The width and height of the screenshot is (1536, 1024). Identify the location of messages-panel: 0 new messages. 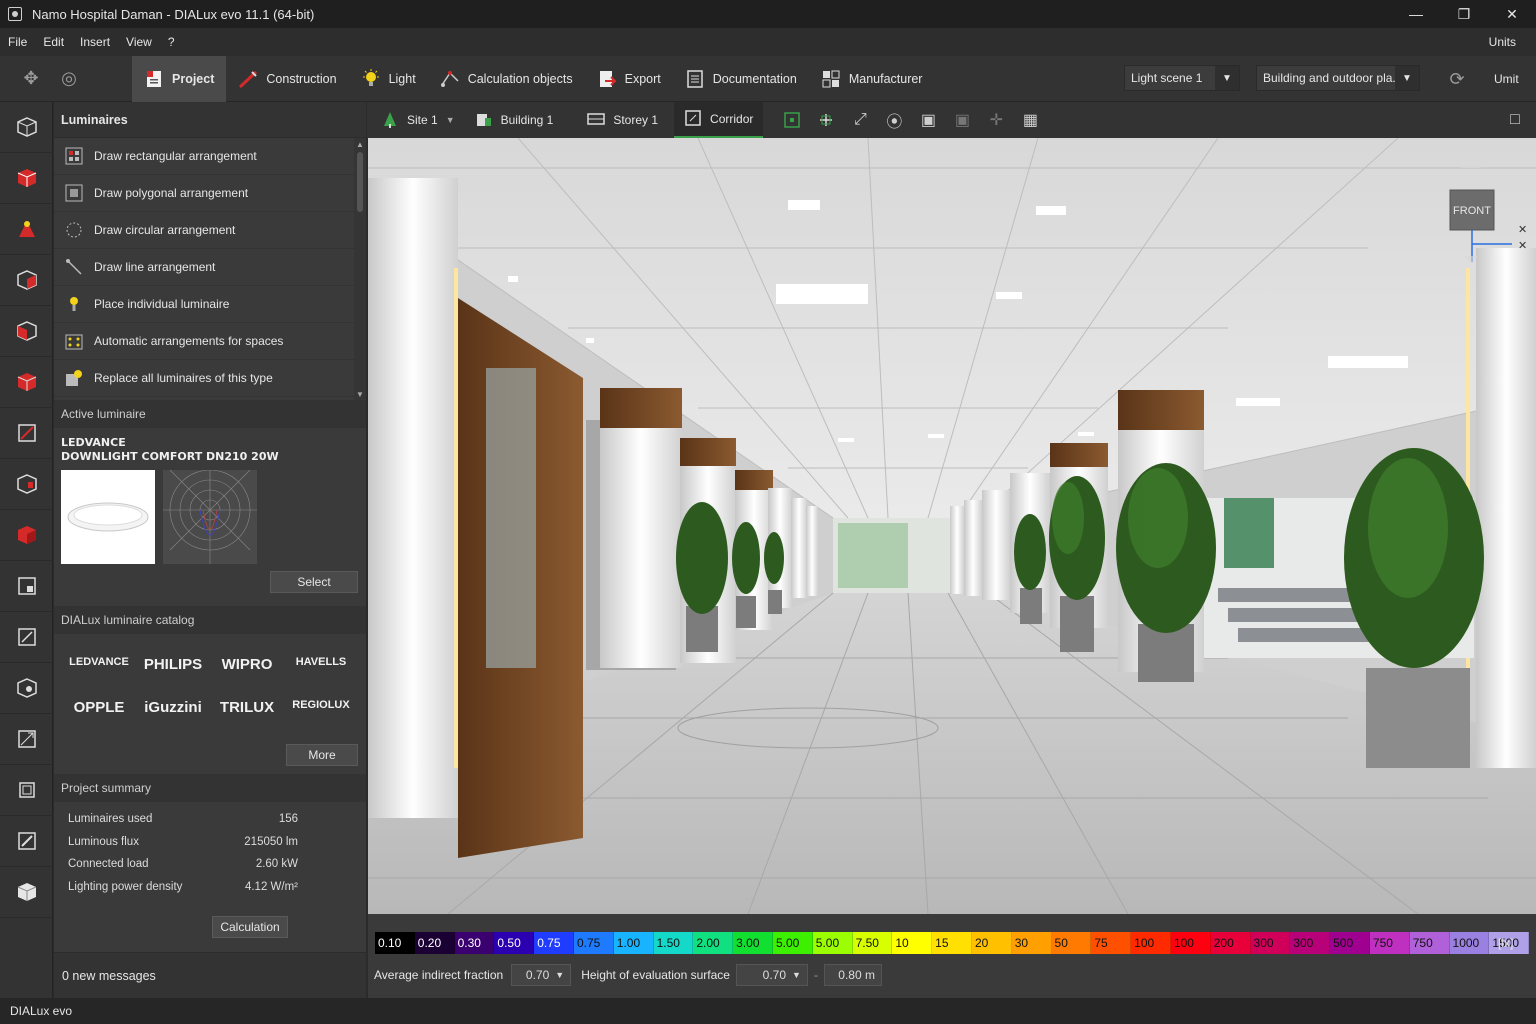
(210, 975).